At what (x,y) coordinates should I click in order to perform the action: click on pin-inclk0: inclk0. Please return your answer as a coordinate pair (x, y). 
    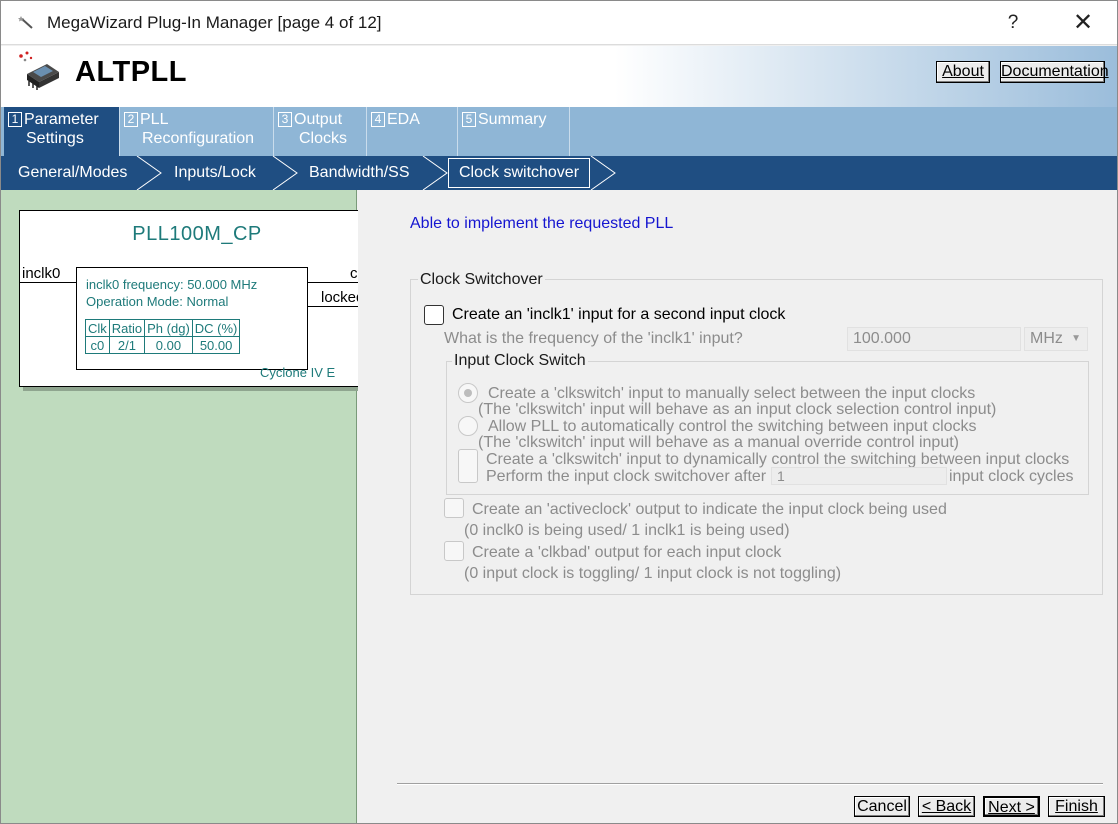
    Looking at the image, I should click on (41, 273).